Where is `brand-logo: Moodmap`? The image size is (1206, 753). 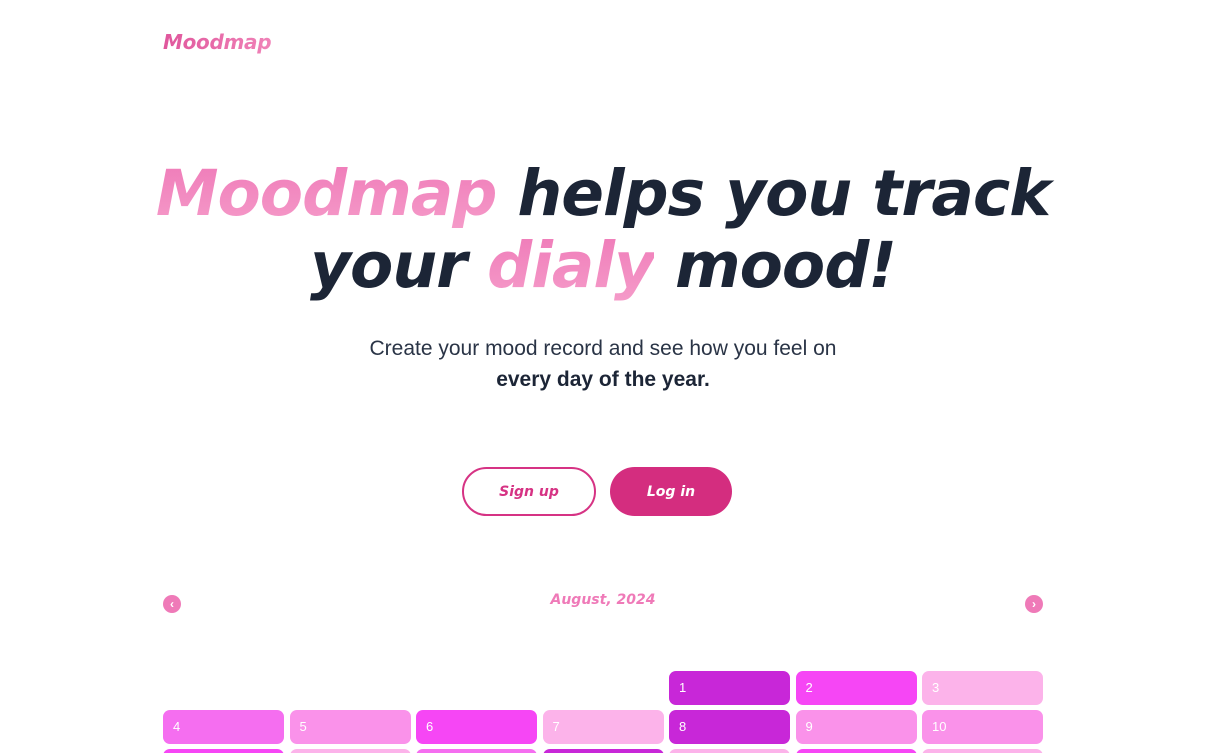
brand-logo: Moodmap is located at coordinates (217, 42).